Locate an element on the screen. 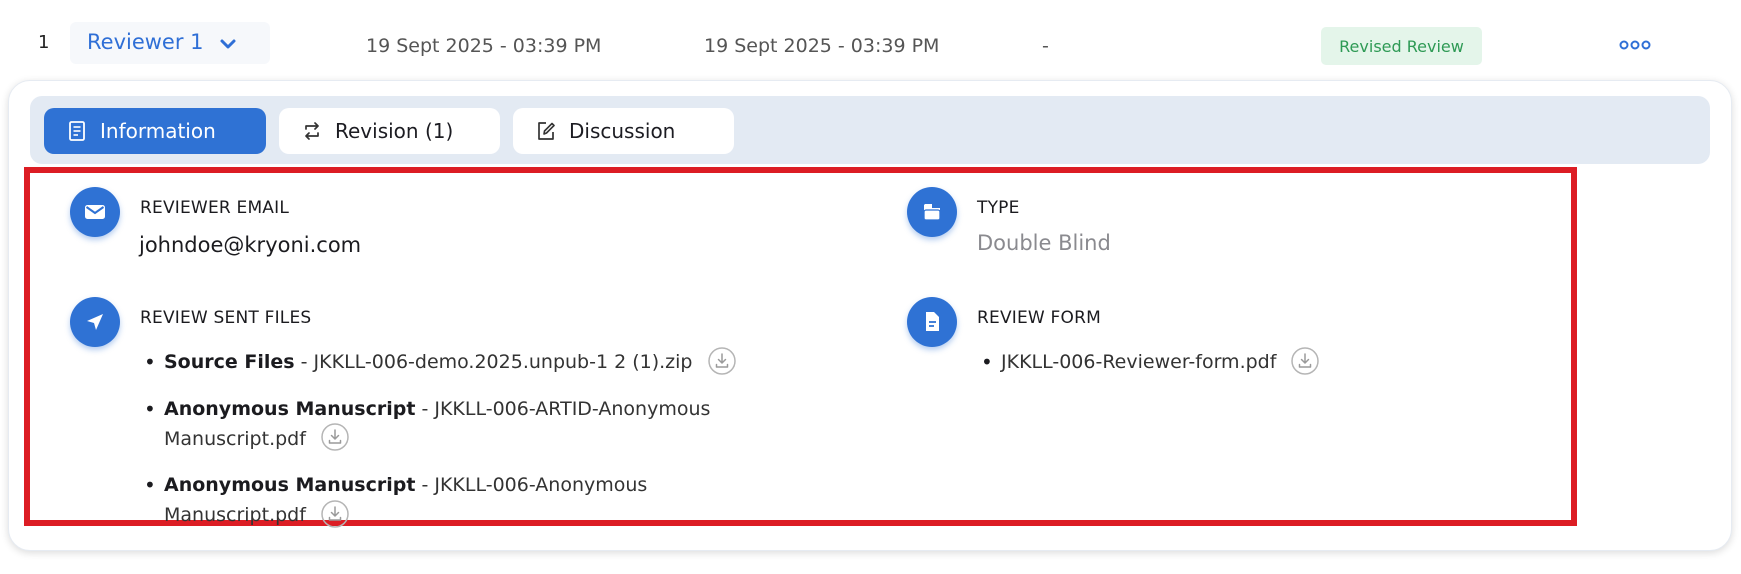  review-form-label: REVIEW FORM is located at coordinates (1039, 318).